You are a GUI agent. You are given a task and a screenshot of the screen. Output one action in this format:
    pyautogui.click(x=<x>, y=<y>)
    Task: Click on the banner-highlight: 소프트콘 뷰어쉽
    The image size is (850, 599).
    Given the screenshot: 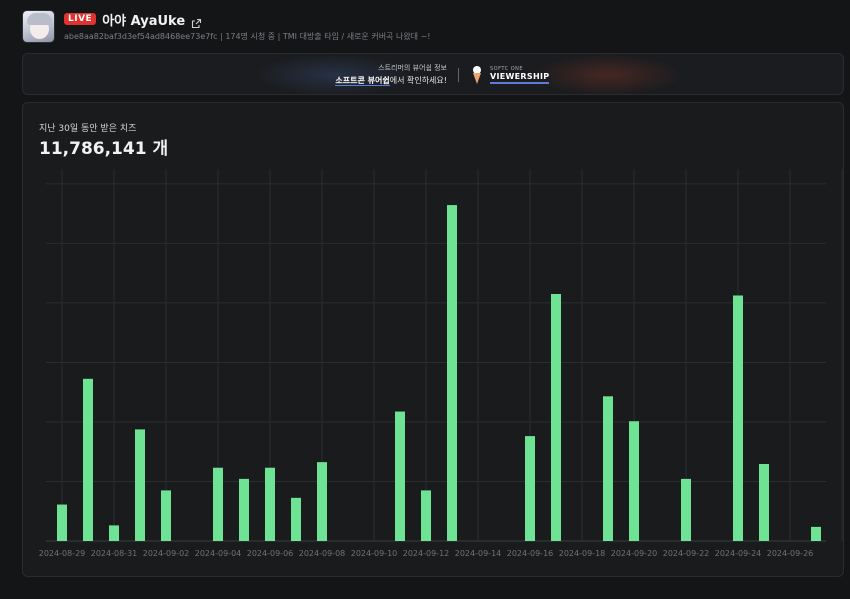 What is the action you would take?
    pyautogui.click(x=362, y=81)
    